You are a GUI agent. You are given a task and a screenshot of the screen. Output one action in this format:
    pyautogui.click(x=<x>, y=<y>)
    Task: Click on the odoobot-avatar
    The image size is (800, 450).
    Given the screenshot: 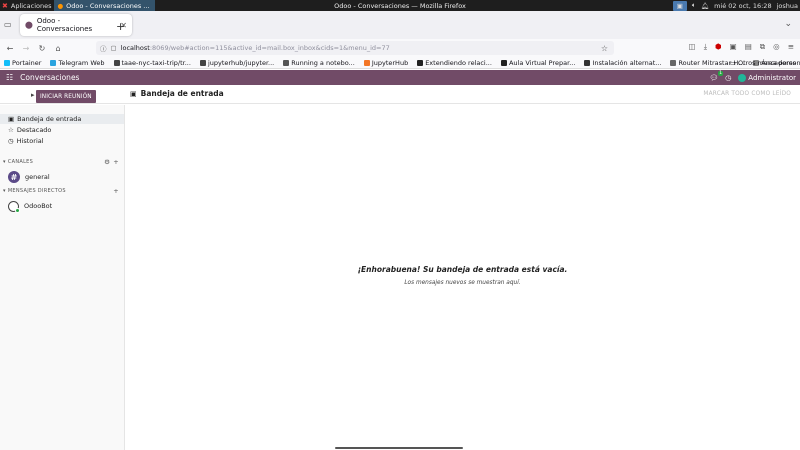 What is the action you would take?
    pyautogui.click(x=14, y=206)
    